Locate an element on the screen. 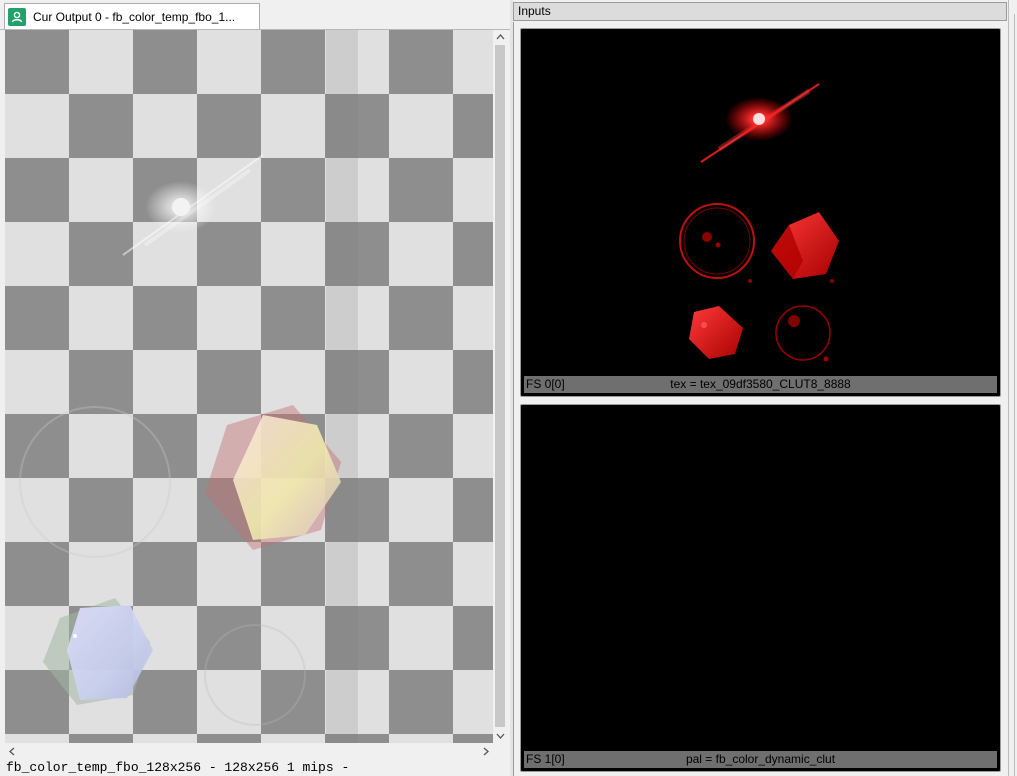 The height and width of the screenshot is (776, 1017). input-name: tex = tex_09df3580_CLUT8_8888 is located at coordinates (760, 384).